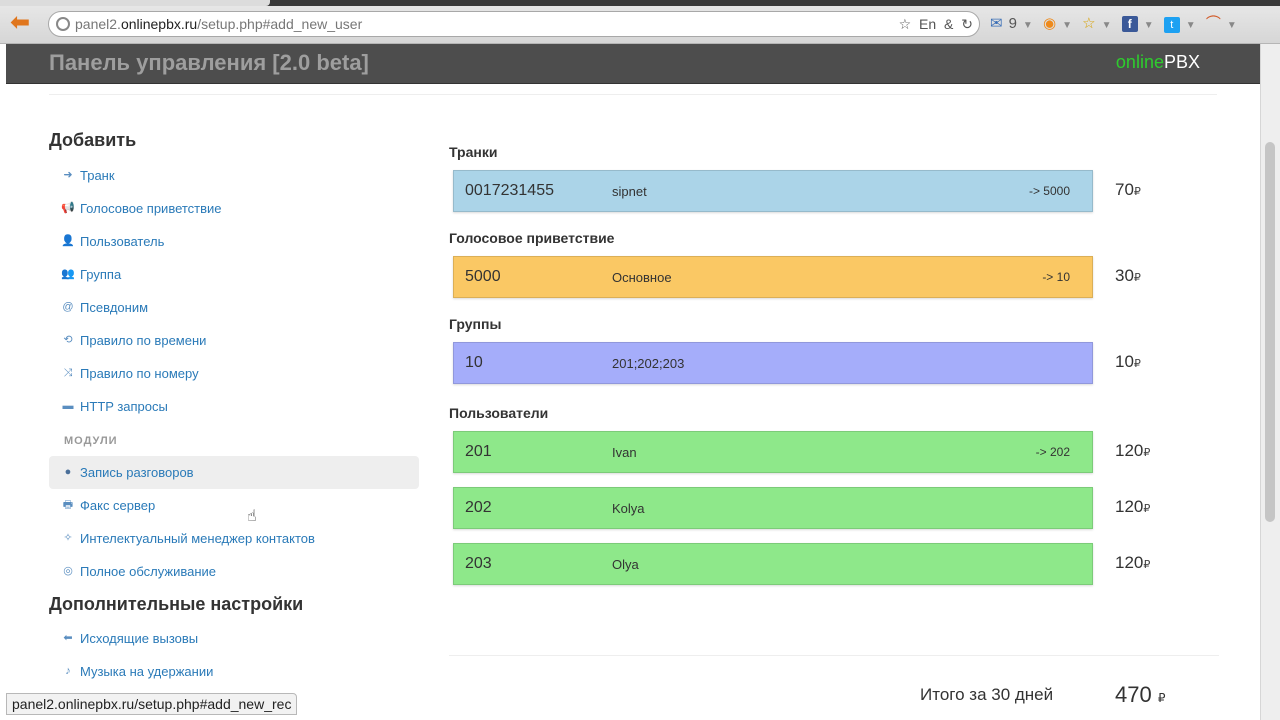 This screenshot has height=720, width=1280. Describe the element at coordinates (1056, 277) in the screenshot. I see `item-target: -> 10` at that location.